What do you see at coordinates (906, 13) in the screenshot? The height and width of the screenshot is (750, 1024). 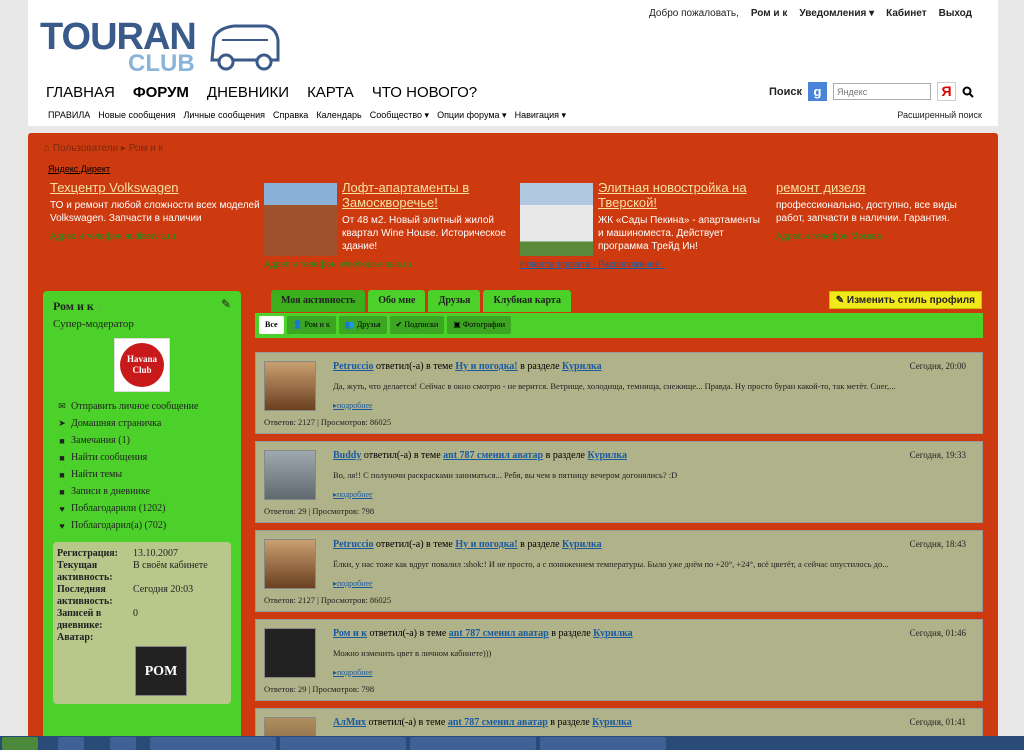 I see `cabinet-link: Кабинет` at bounding box center [906, 13].